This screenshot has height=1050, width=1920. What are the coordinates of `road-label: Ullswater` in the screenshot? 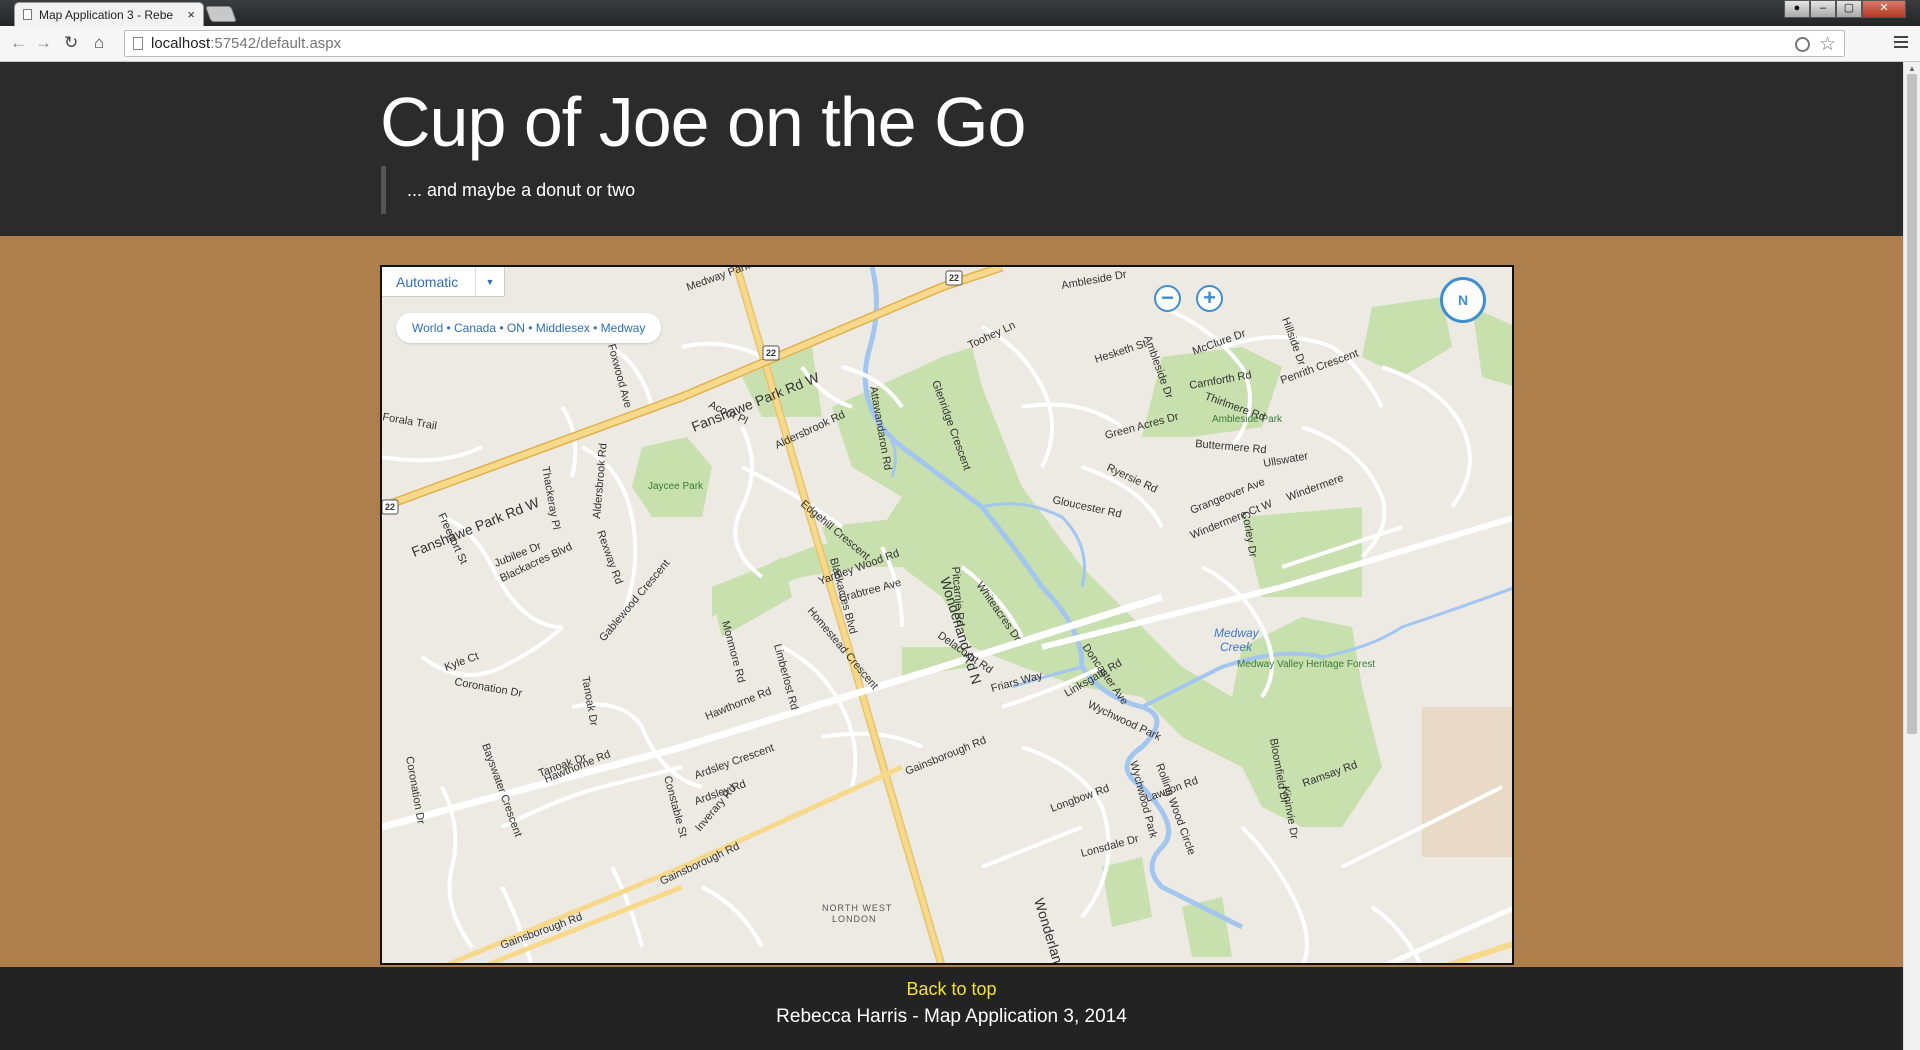 It's located at (1285, 460).